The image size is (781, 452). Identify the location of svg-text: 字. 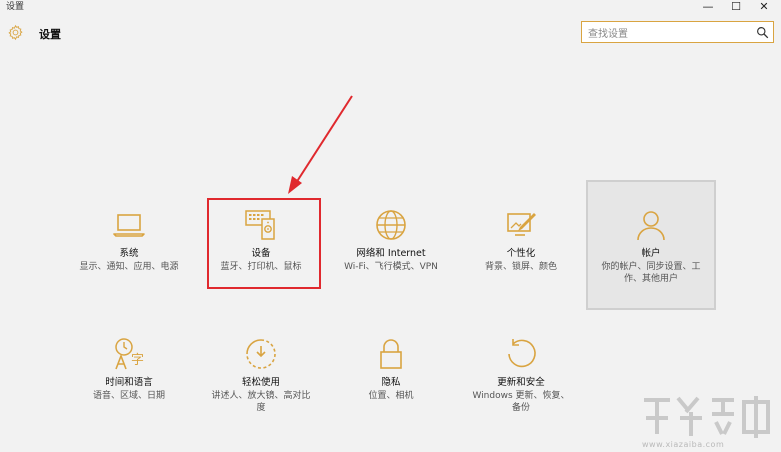
(137, 360).